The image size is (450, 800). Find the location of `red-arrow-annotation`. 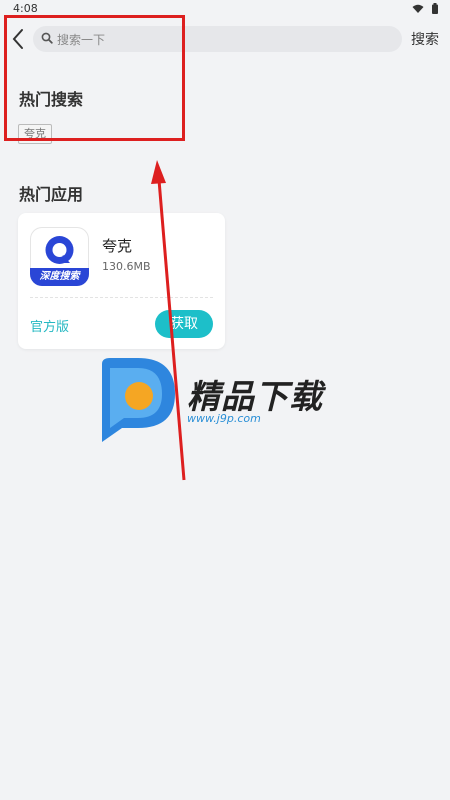

red-arrow-annotation is located at coordinates (168, 320).